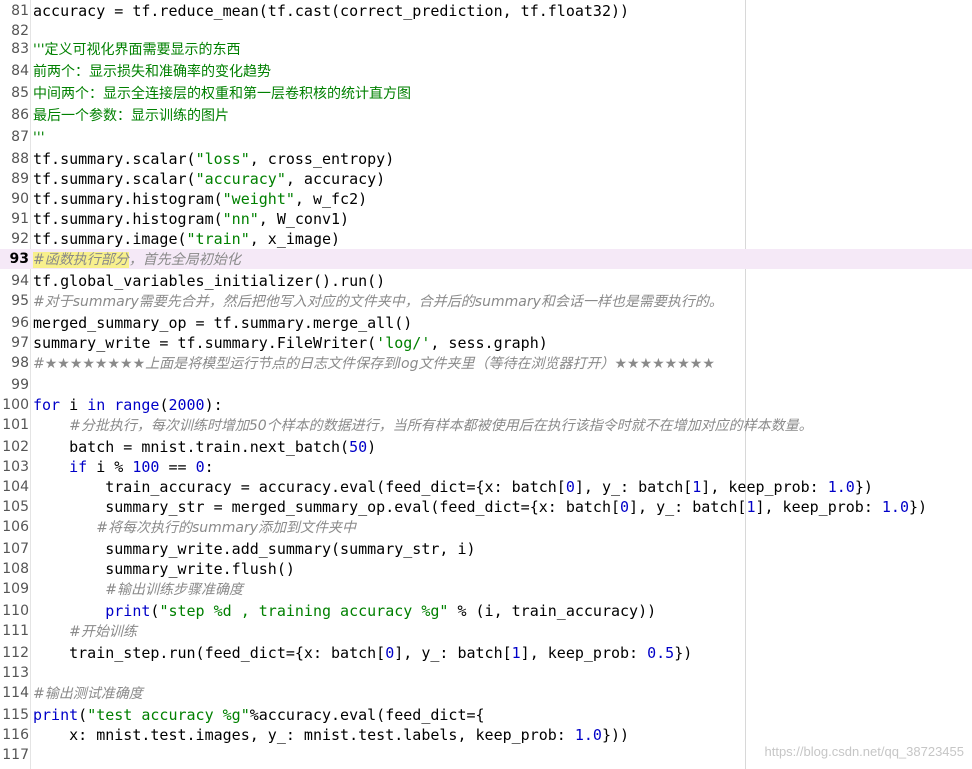 The width and height of the screenshot is (972, 769). What do you see at coordinates (486, 239) in the screenshot?
I see `code-line: 92 tf.summary.image("train", x_image)` at bounding box center [486, 239].